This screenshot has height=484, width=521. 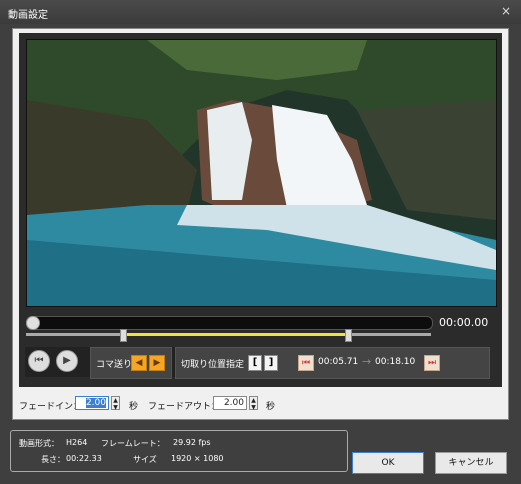 I want to click on title-bar: 動画設定 ×, so click(x=260, y=12).